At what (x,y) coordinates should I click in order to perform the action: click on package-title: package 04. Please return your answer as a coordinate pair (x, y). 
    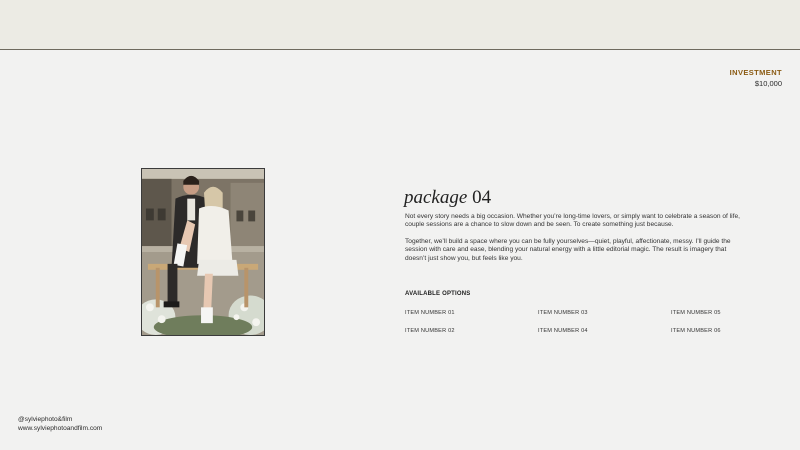
    Looking at the image, I should click on (447, 198).